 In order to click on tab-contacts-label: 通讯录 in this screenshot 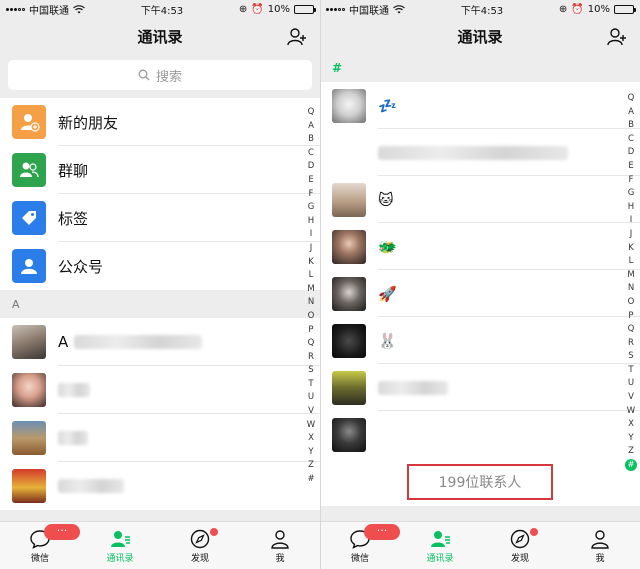, I will do `click(120, 558)`.